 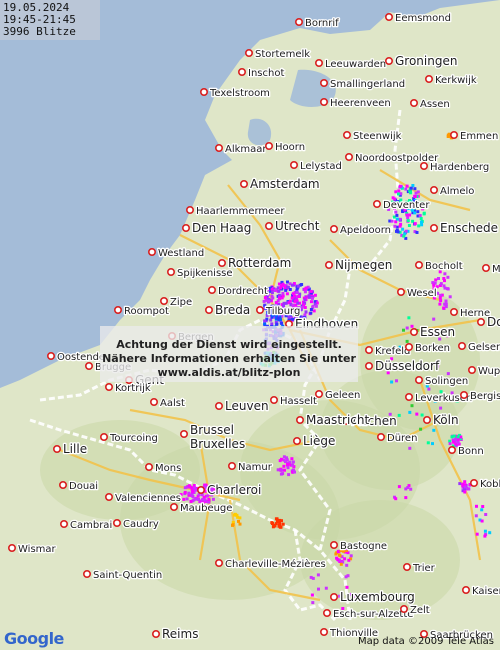 I want to click on place-hasselt: Hasselt, so click(x=293, y=401).